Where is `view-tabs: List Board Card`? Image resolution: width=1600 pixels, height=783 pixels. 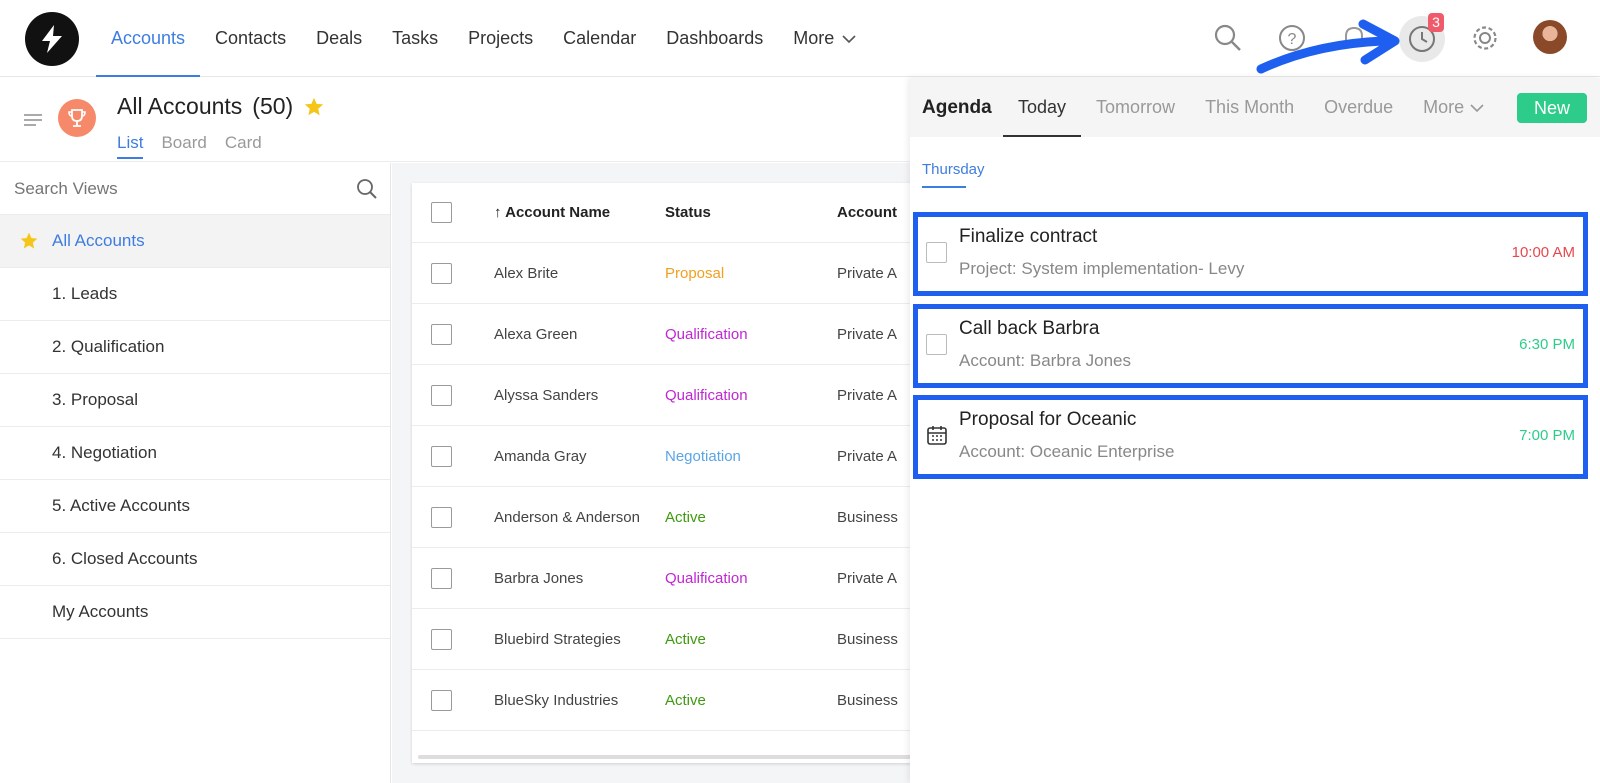
view-tabs: List Board Card is located at coordinates (189, 146).